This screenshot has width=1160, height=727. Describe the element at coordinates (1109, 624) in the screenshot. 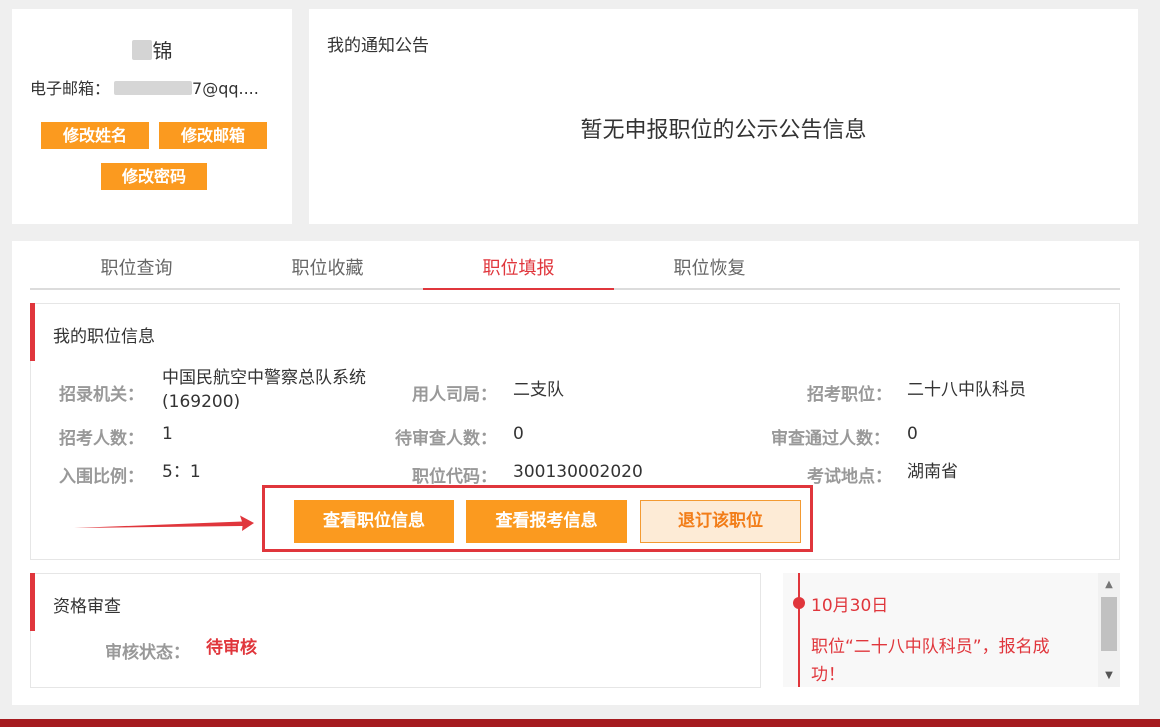

I see `scroll-thumb` at that location.